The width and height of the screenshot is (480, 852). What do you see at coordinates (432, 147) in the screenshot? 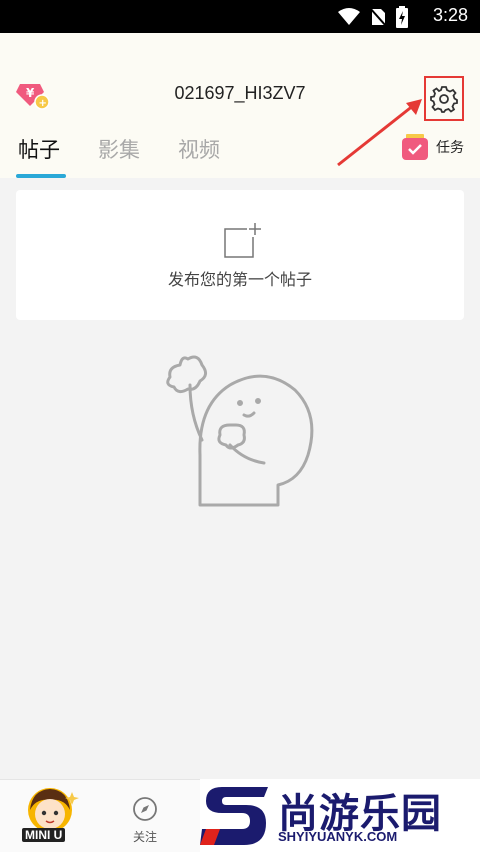
I see `task-button: 任务` at bounding box center [432, 147].